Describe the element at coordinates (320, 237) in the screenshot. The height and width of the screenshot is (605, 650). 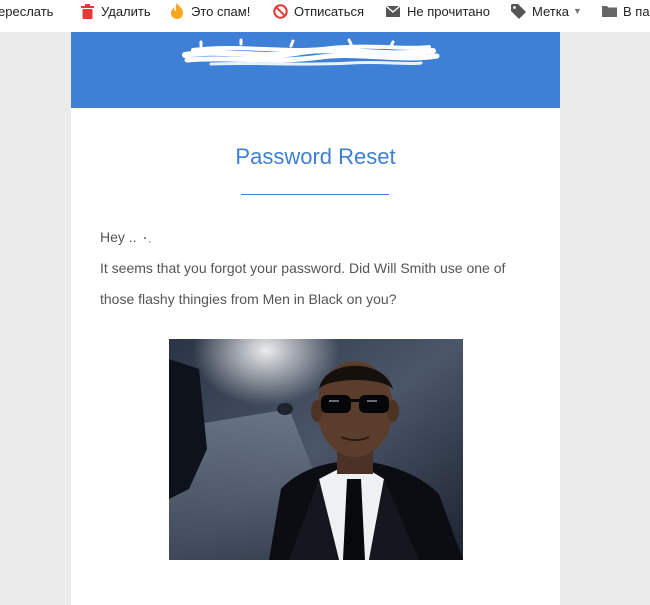
I see `greeting-text: Hey ..` at that location.